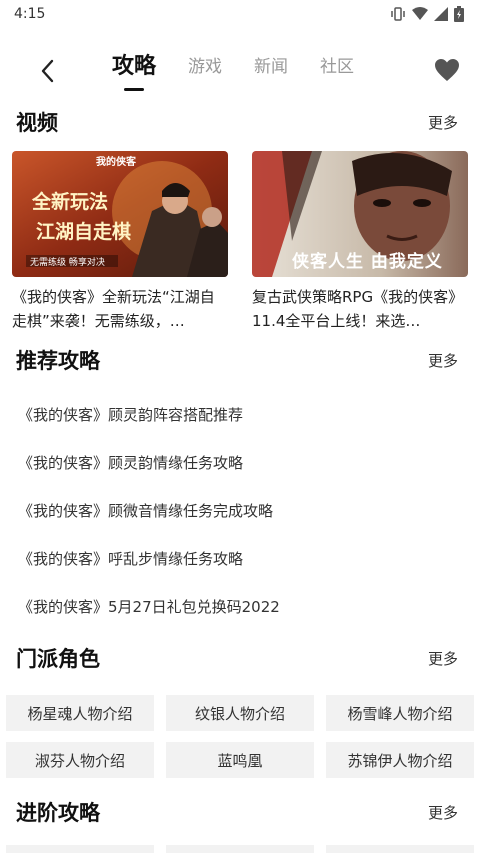 The width and height of the screenshot is (480, 853). Describe the element at coordinates (145, 511) in the screenshot. I see `guide-list-item: 《我的侠客》顾微音情缘任务完成攻略` at that location.